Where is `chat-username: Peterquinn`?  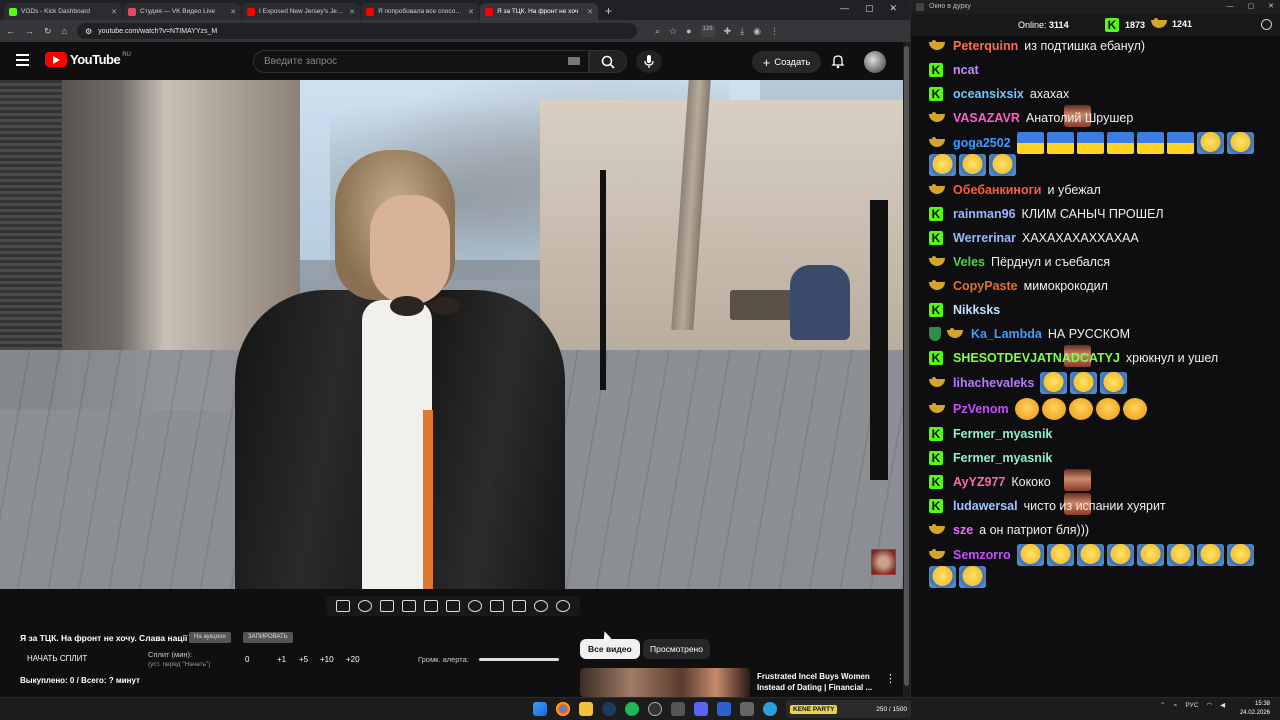 chat-username: Peterquinn is located at coordinates (985, 46).